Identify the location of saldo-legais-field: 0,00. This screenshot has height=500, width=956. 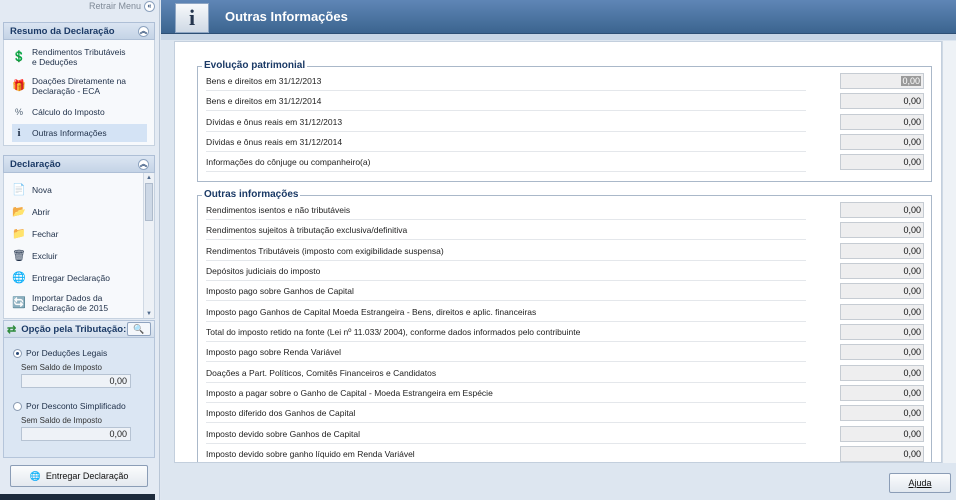
(76, 381).